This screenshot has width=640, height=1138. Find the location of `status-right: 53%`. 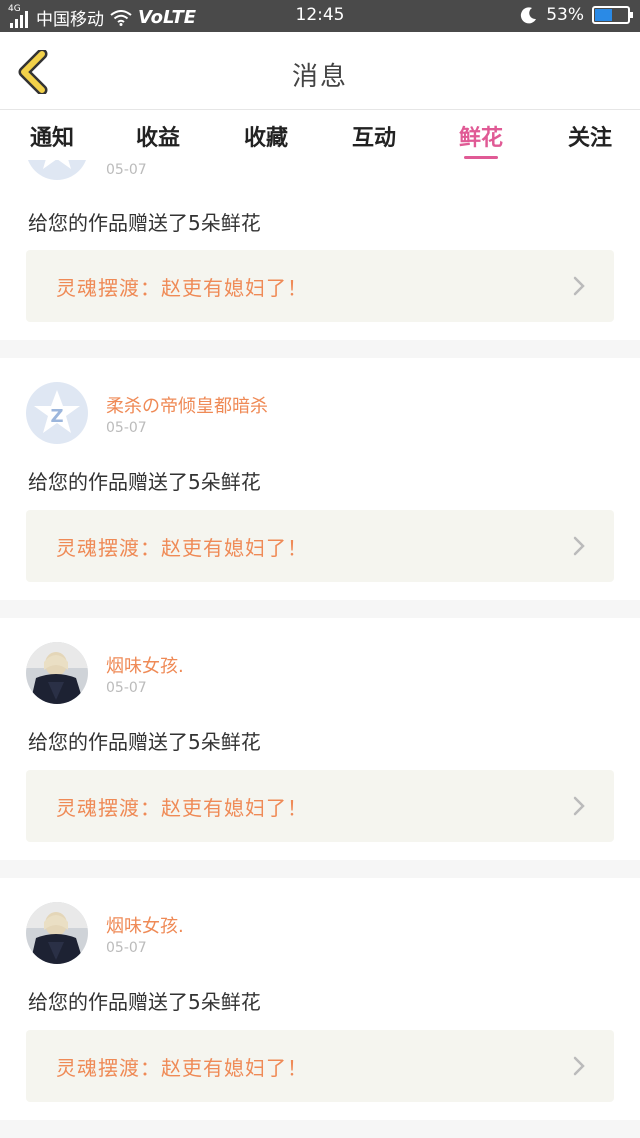

status-right: 53% is located at coordinates (576, 15).